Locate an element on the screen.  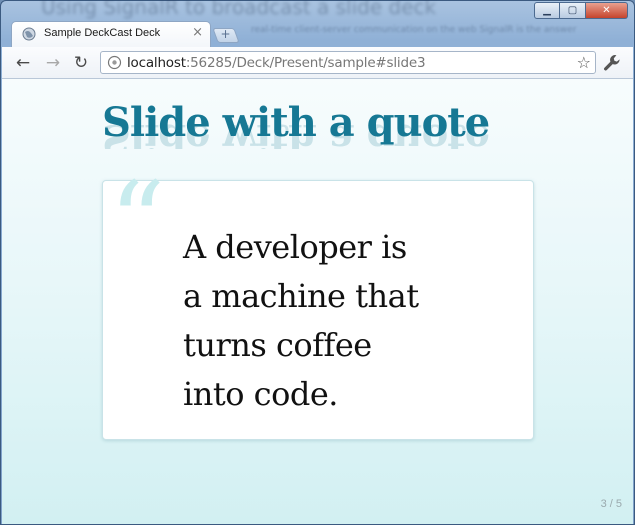
plus-icon: + is located at coordinates (225, 34).